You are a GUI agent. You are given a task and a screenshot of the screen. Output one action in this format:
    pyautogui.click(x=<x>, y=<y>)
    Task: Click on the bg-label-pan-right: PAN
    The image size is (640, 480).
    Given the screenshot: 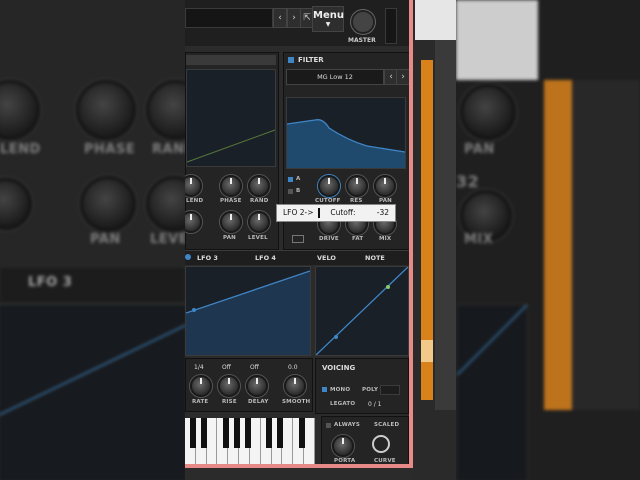 What is the action you would take?
    pyautogui.click(x=479, y=149)
    